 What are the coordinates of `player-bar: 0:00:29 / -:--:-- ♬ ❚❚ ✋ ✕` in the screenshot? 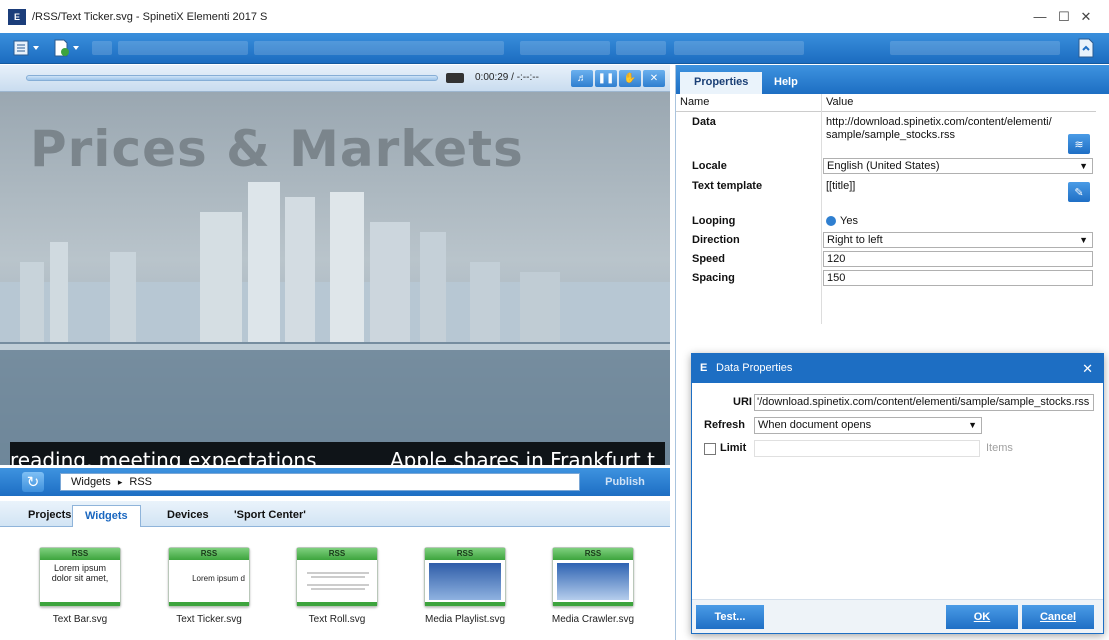 It's located at (335, 78).